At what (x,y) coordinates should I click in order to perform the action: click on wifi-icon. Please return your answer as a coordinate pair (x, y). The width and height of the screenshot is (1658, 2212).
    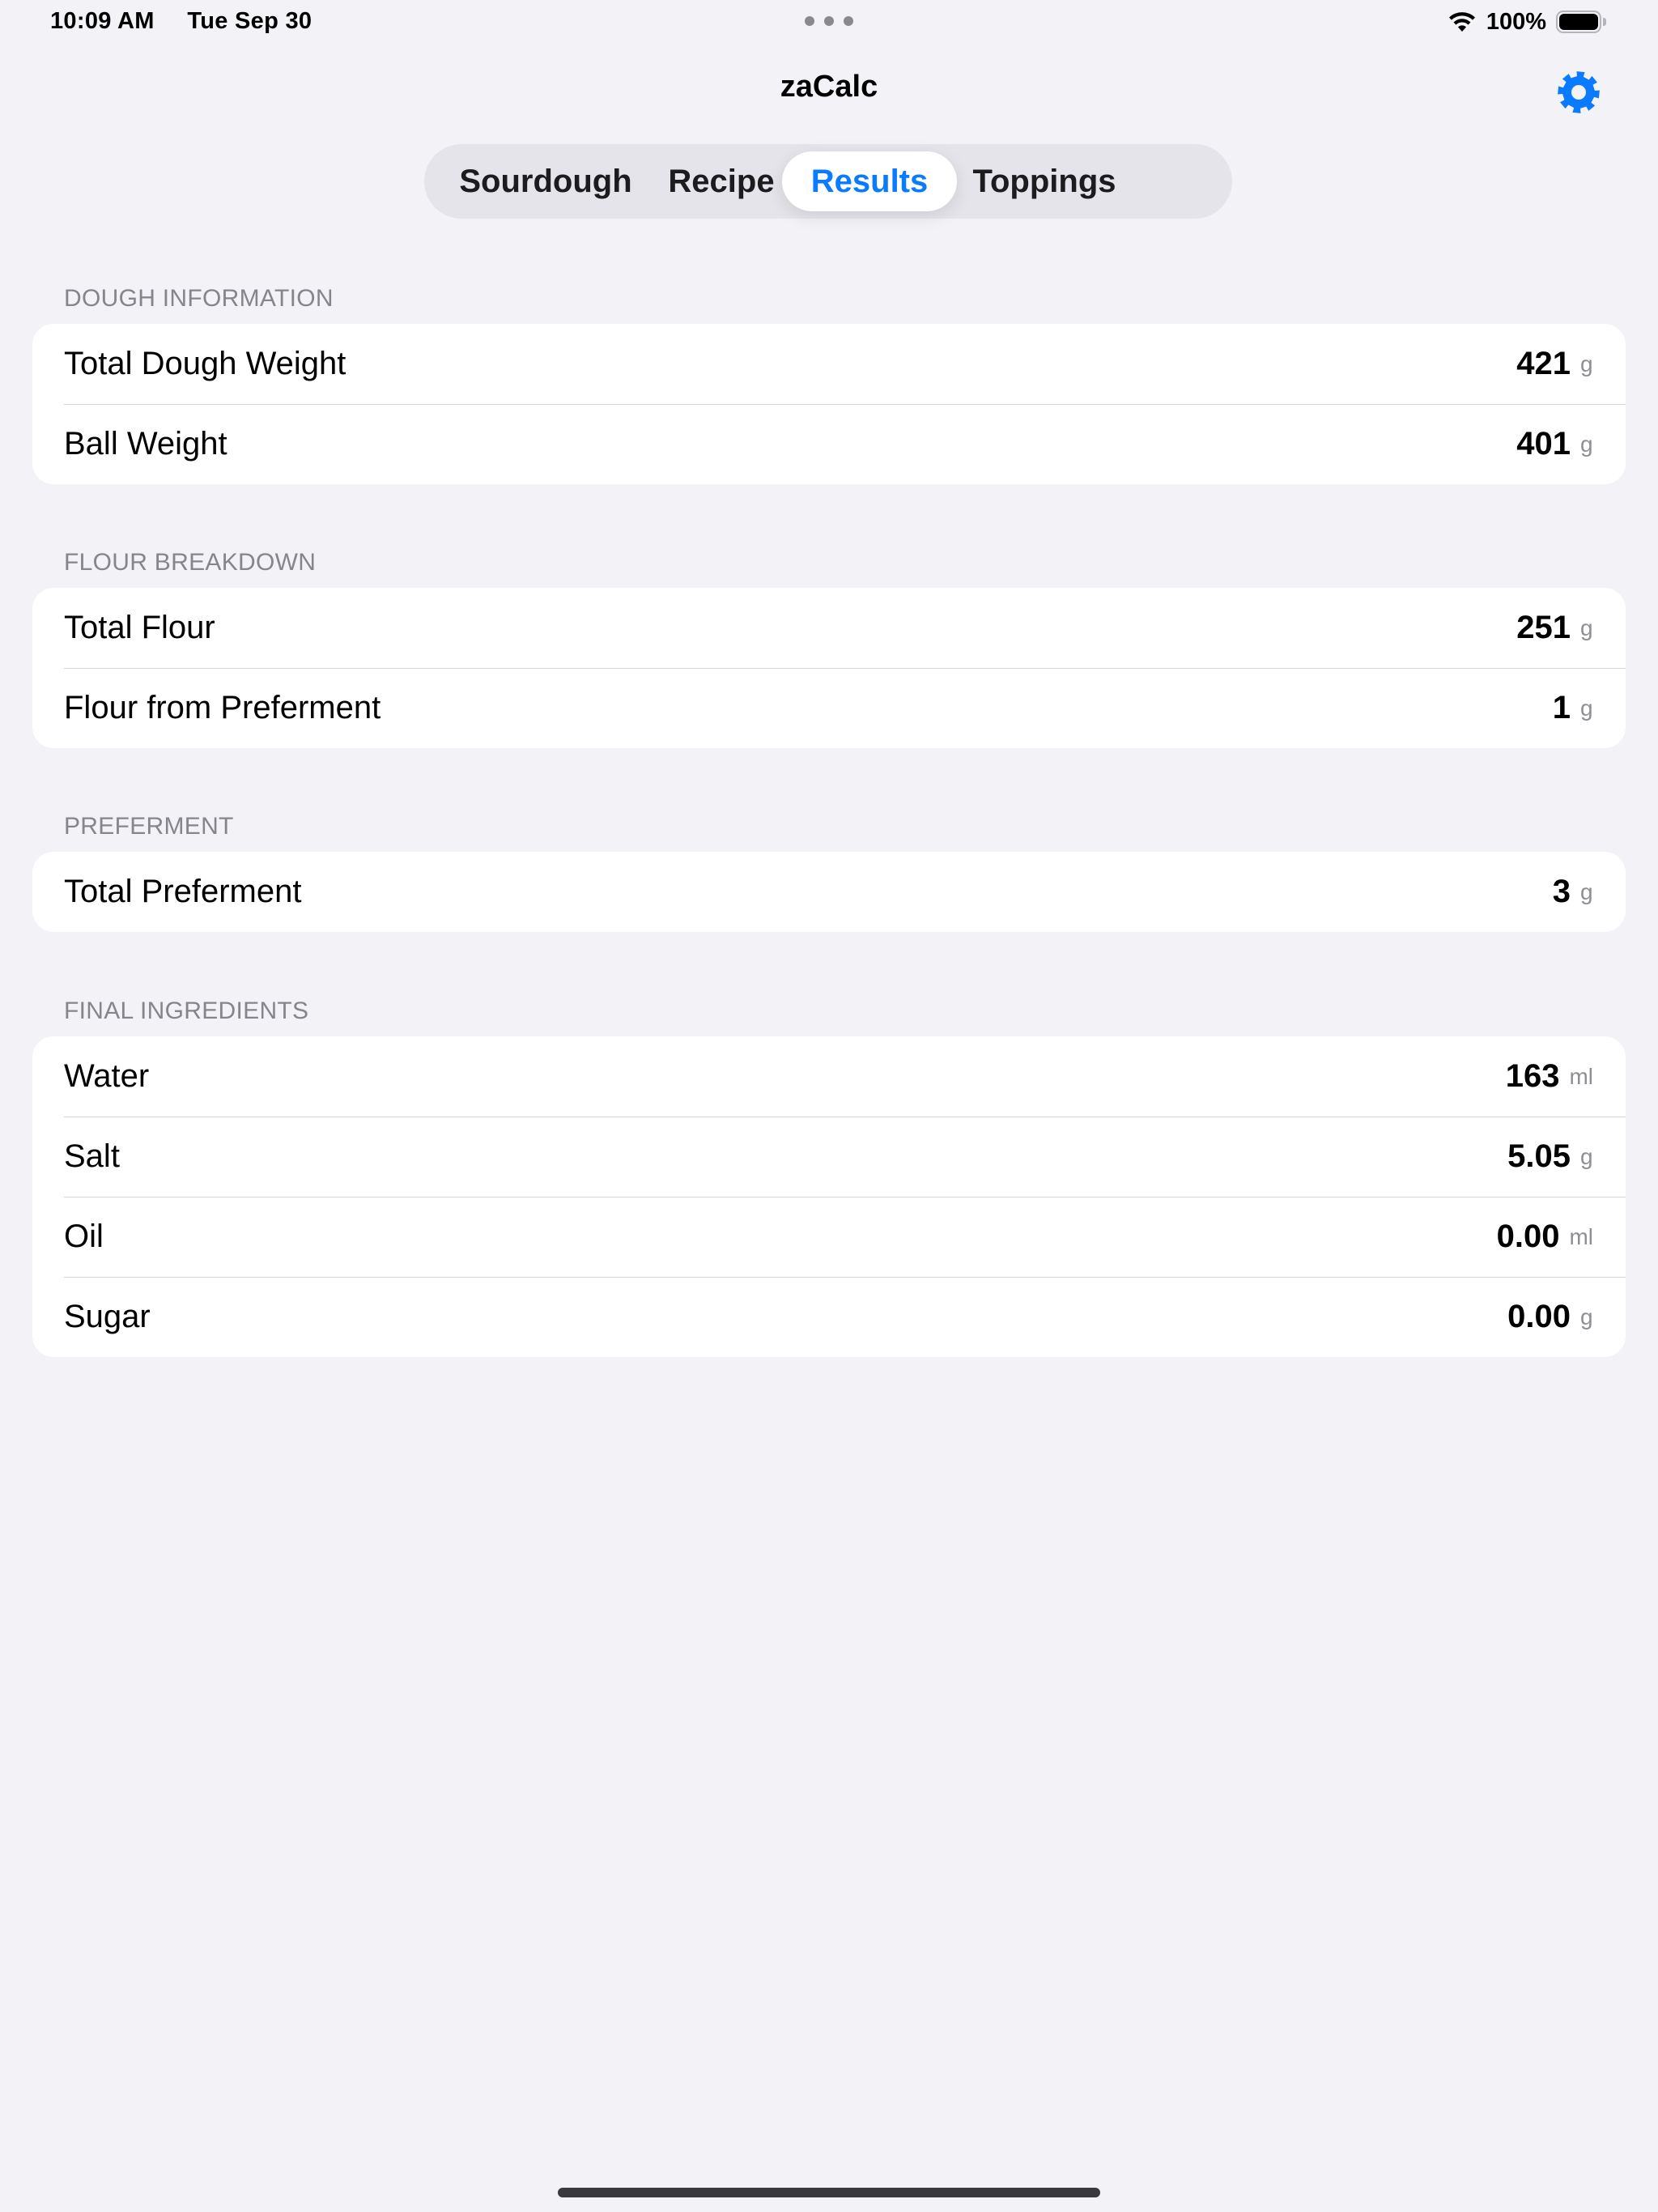
    Looking at the image, I should click on (1461, 22).